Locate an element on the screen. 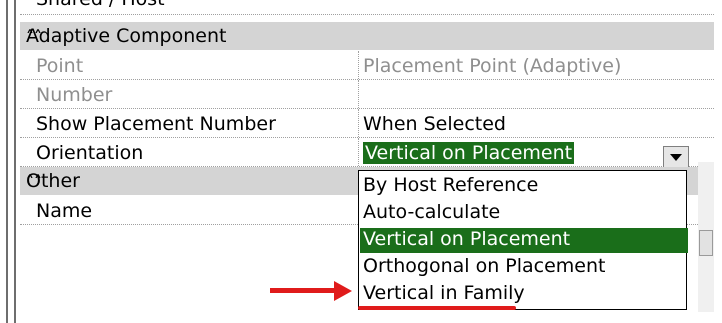  double-chevron-up-icon: ˄˄ is located at coordinates (364, 36).